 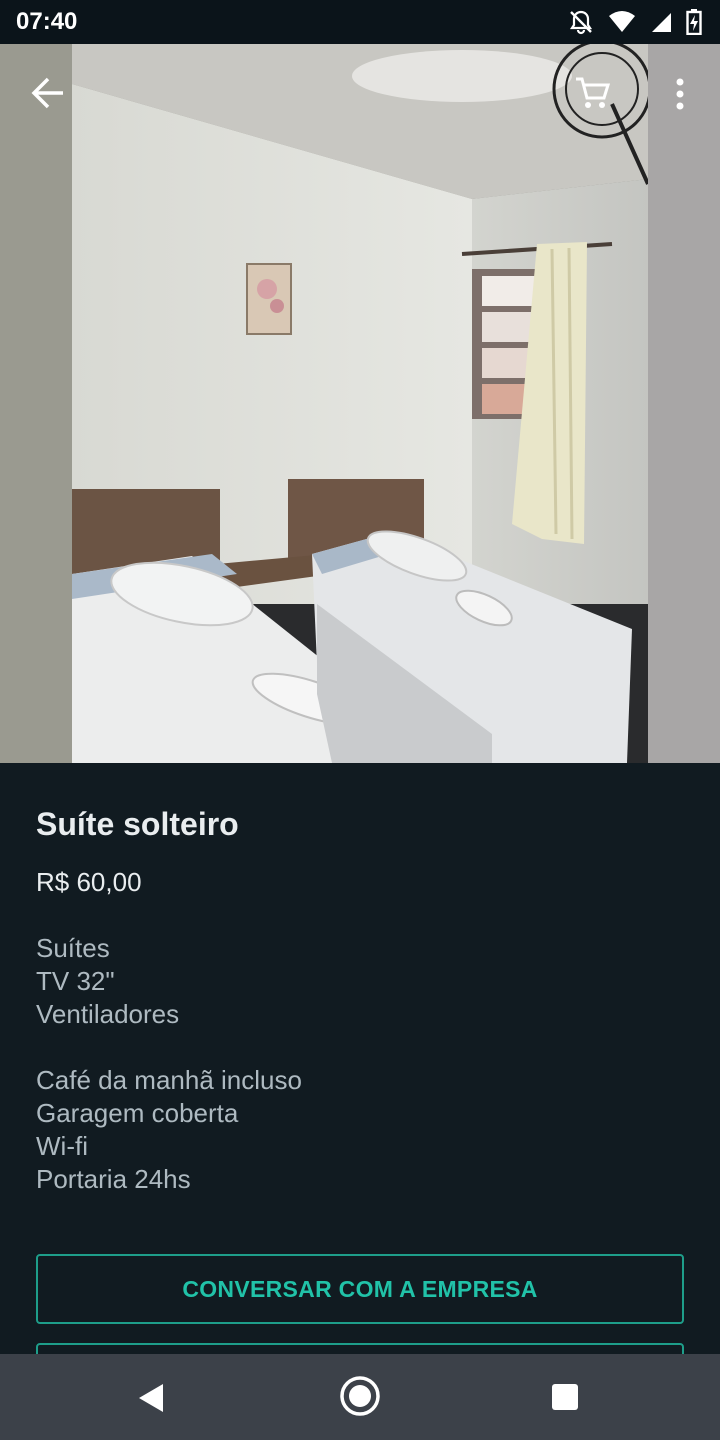 I want to click on nav-recents-icon, so click(x=565, y=1399).